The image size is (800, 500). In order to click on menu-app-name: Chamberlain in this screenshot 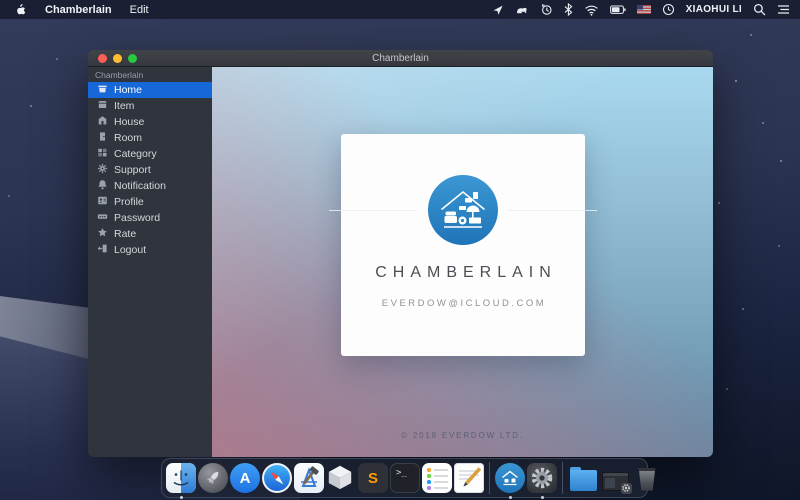, I will do `click(78, 10)`.